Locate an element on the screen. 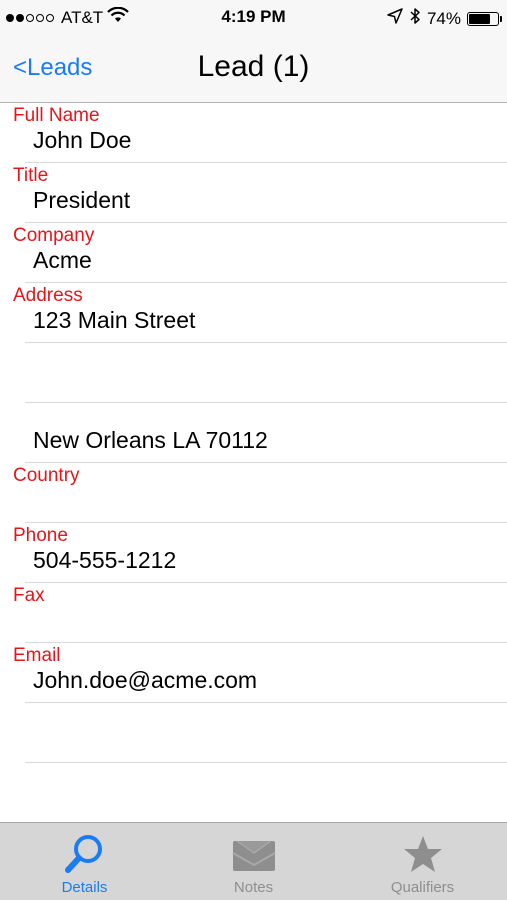 The height and width of the screenshot is (900, 507). email-field: John.doe@acme.com is located at coordinates (145, 680).